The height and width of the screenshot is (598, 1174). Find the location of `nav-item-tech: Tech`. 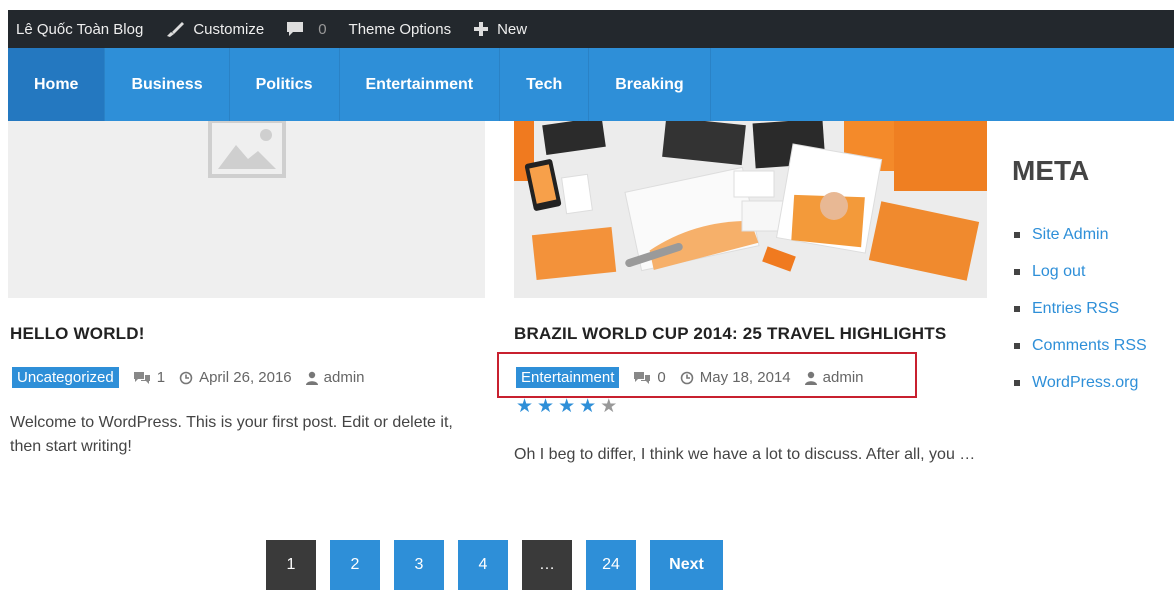

nav-item-tech: Tech is located at coordinates (545, 84).